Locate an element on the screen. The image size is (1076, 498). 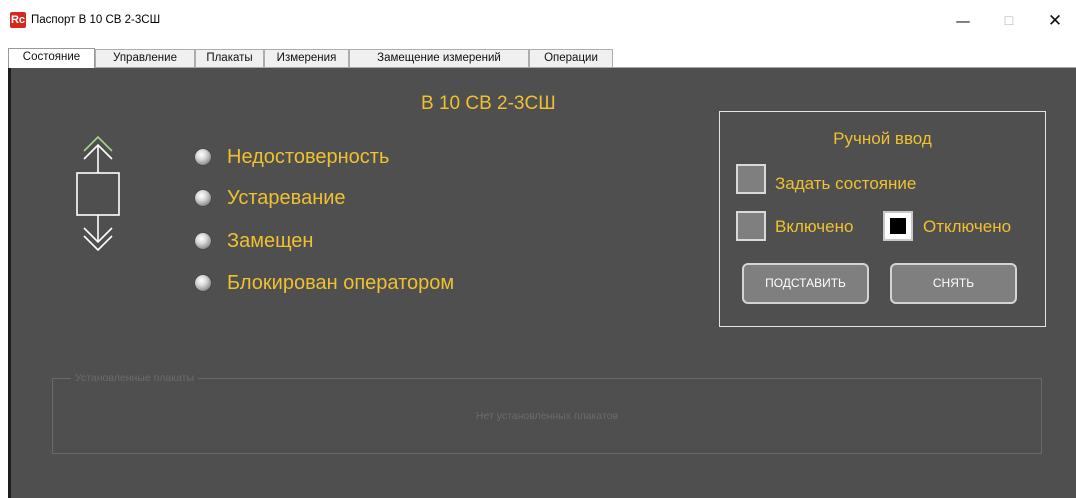
tab-measurements: Измерения is located at coordinates (306, 58).